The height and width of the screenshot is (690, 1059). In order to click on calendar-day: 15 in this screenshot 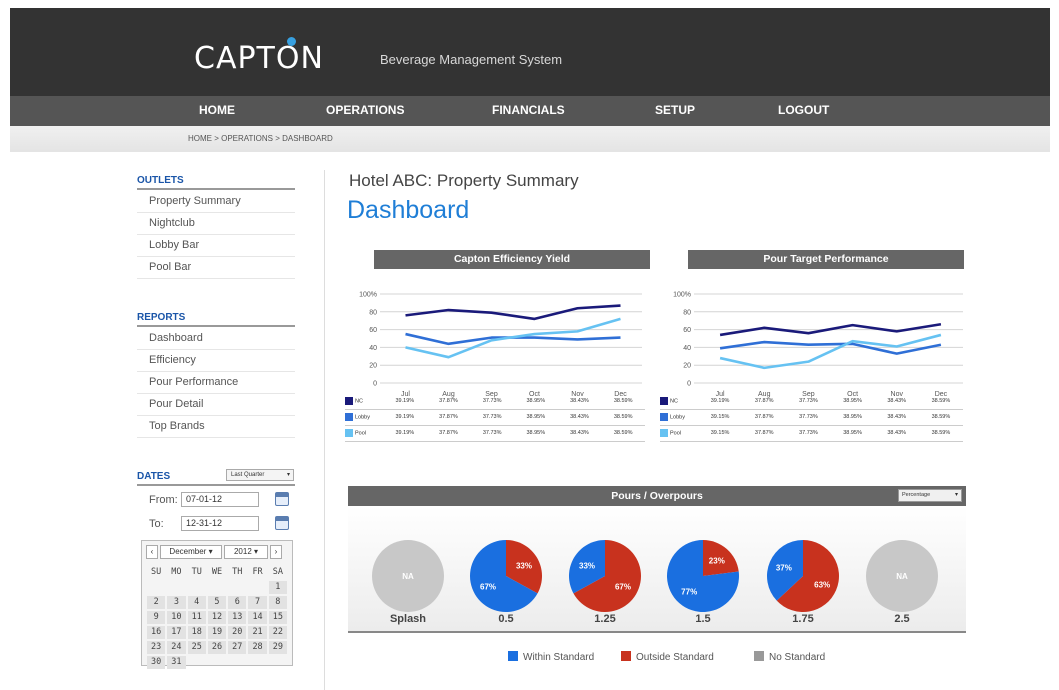, I will do `click(277, 617)`.